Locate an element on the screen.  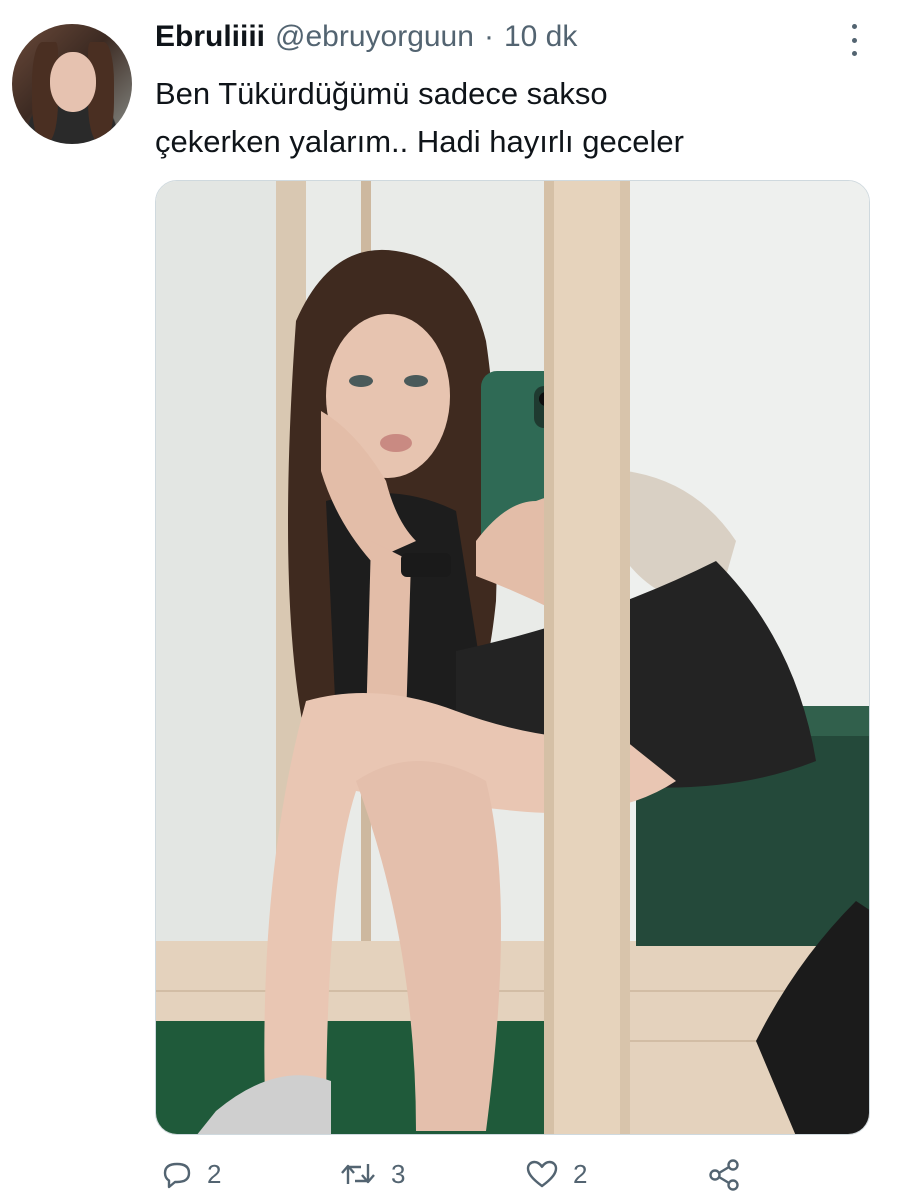
tweet-header: Ebruliiii @ebruyorguun · 10 dk is located at coordinates (366, 42).